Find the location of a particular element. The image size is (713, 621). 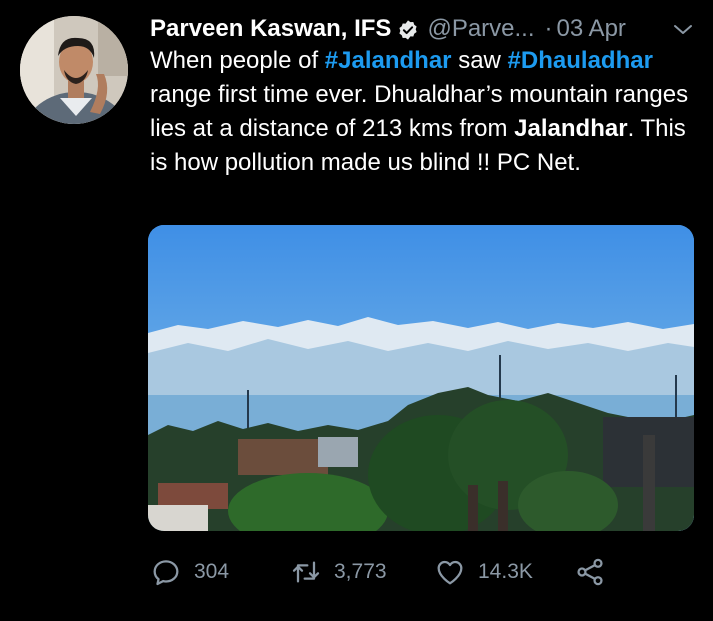

tweet-actions: 304 3,773 14.3K is located at coordinates (422, 572).